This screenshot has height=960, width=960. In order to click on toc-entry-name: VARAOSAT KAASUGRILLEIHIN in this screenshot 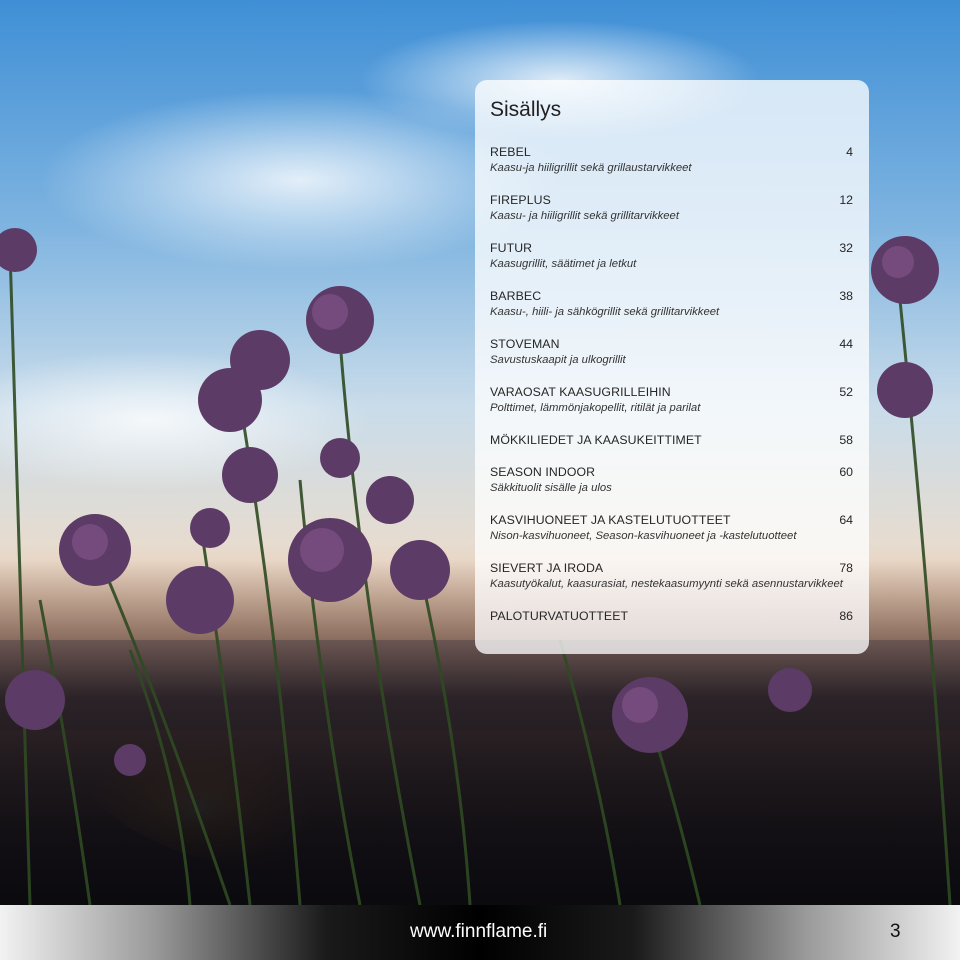, I will do `click(580, 392)`.